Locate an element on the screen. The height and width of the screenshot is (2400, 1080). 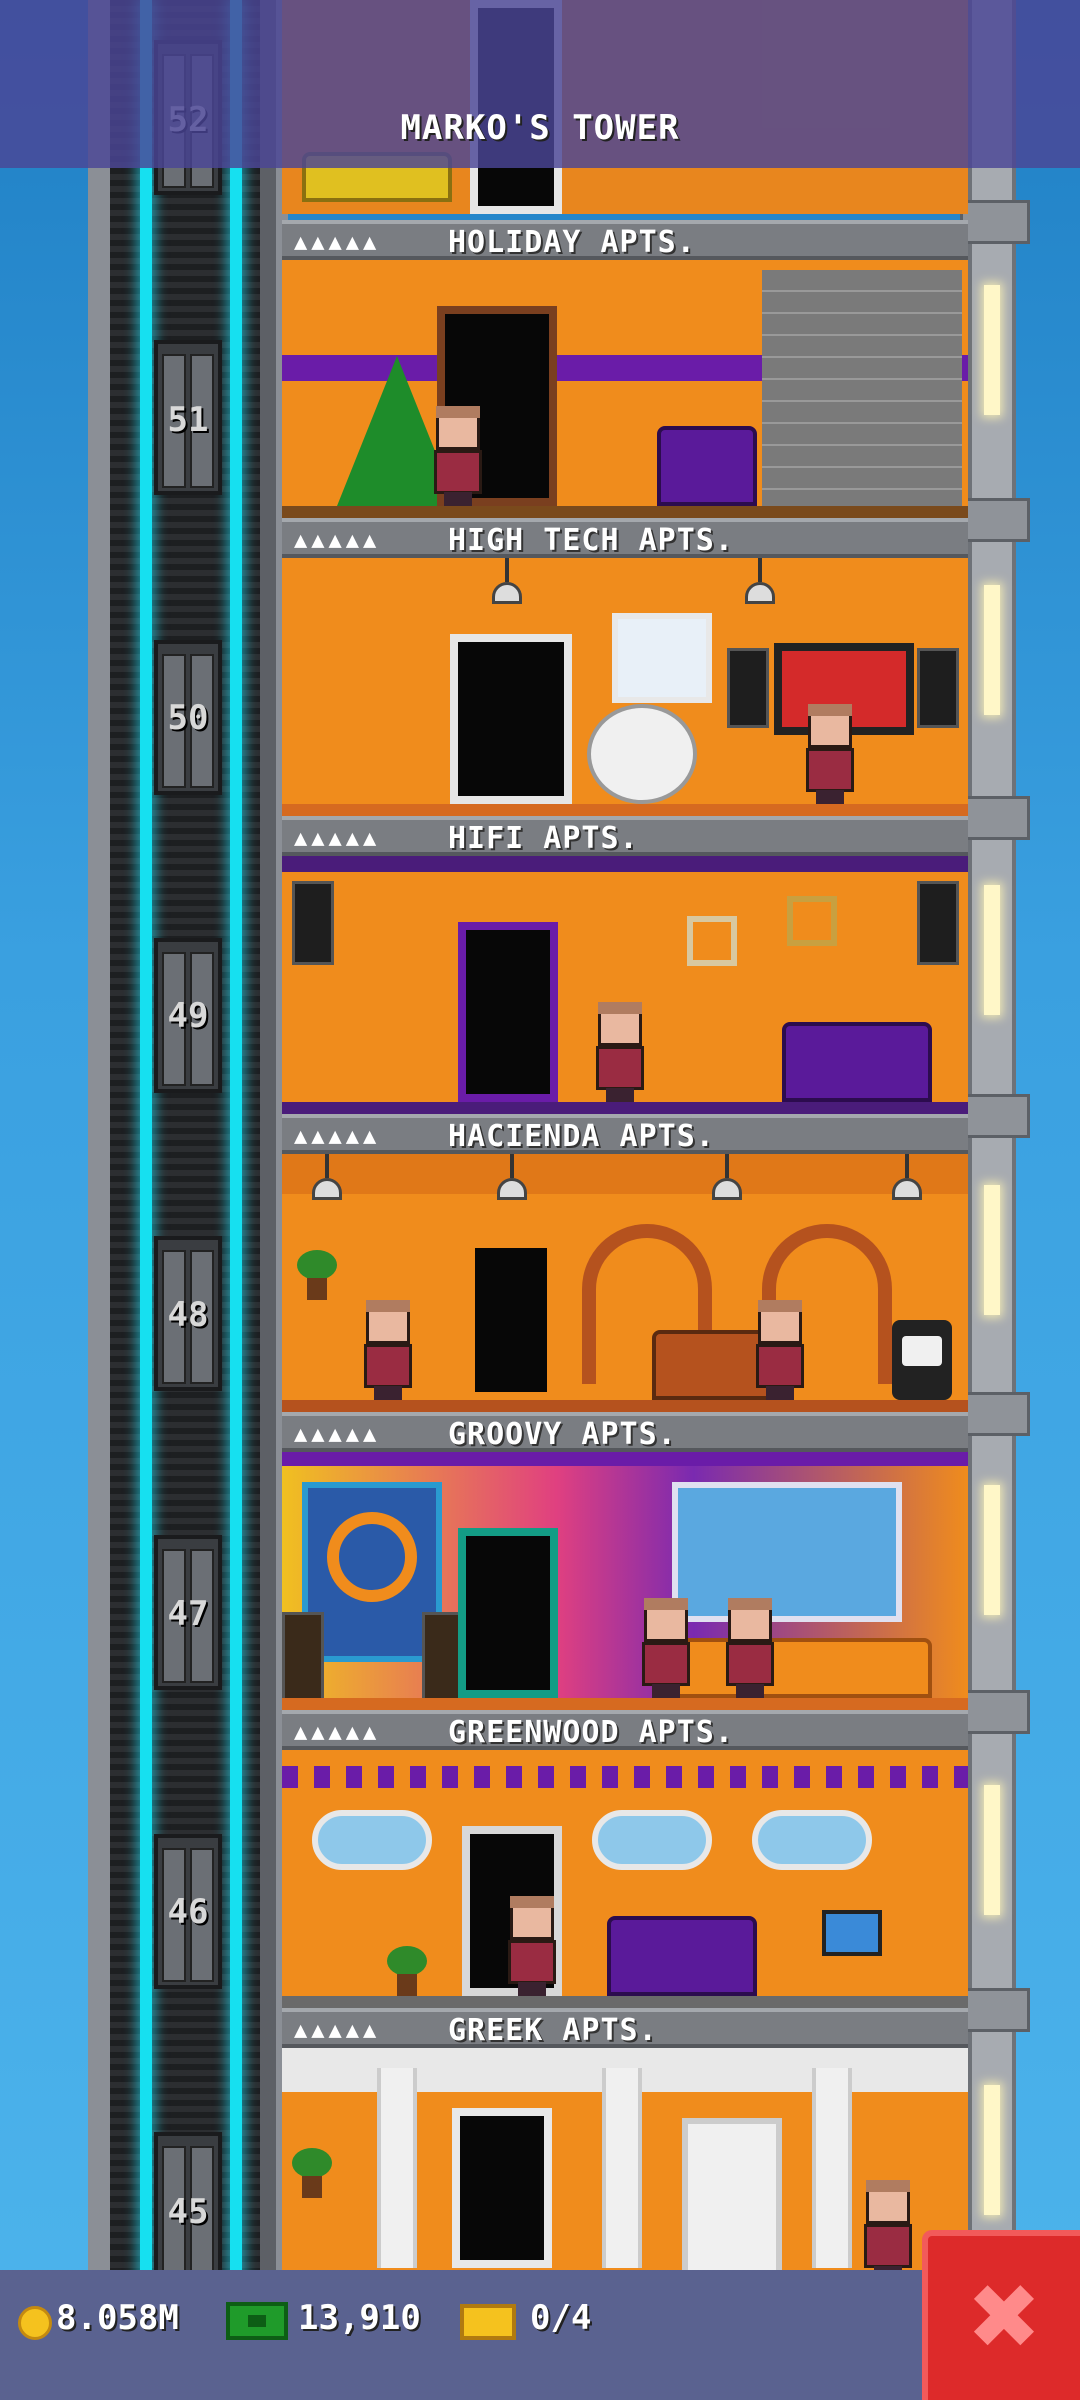
elevator-floor-number: 48 is located at coordinates (188, 1315).